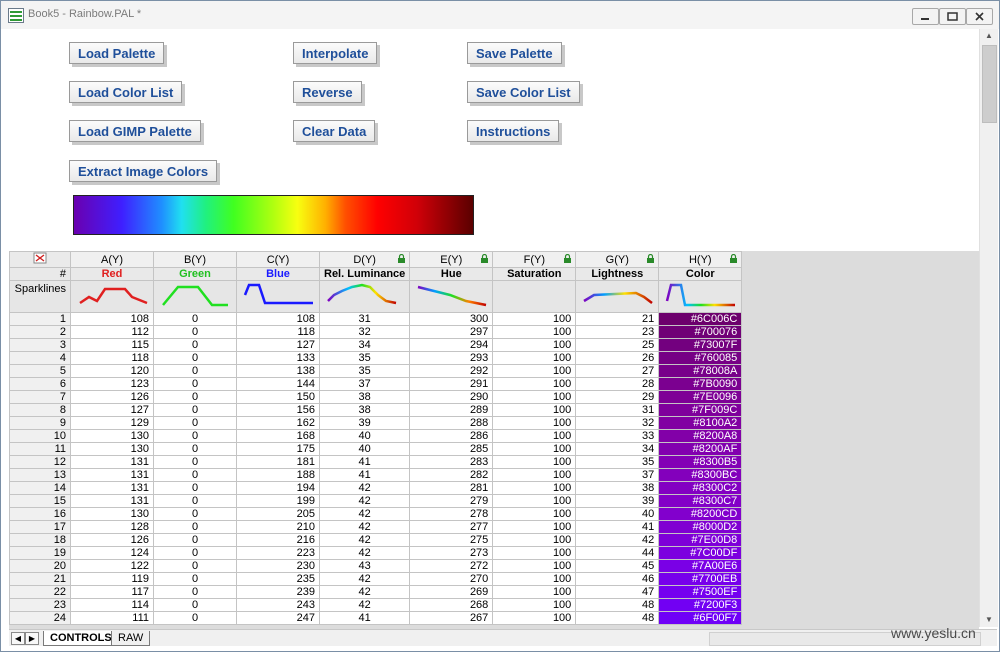 The height and width of the screenshot is (652, 1000). What do you see at coordinates (364, 259) in the screenshot?
I see `col-header-d: D(Y)` at bounding box center [364, 259].